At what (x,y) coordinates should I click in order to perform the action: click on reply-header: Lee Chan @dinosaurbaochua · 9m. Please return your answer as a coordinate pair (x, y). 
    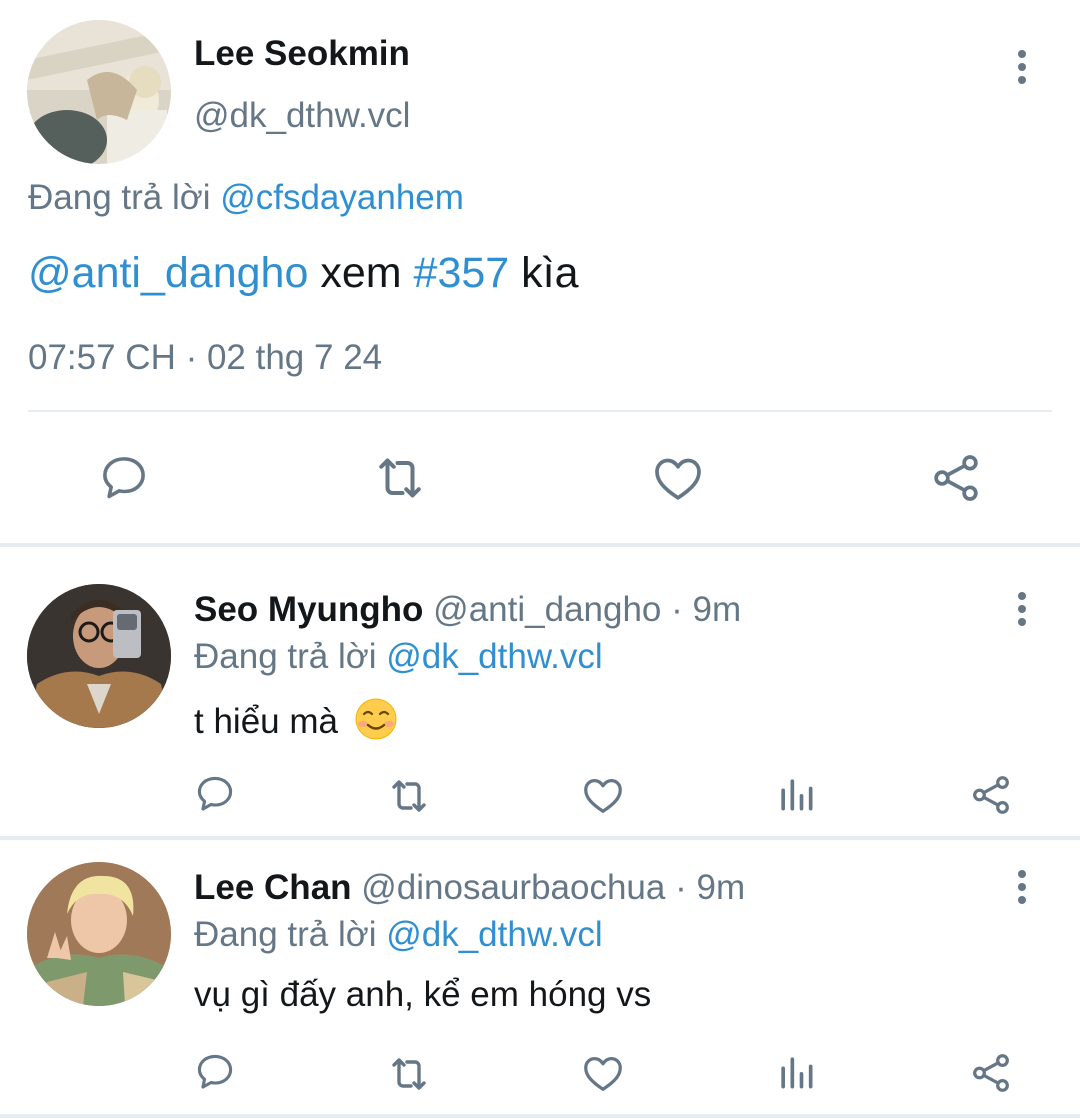
    Looking at the image, I should click on (469, 888).